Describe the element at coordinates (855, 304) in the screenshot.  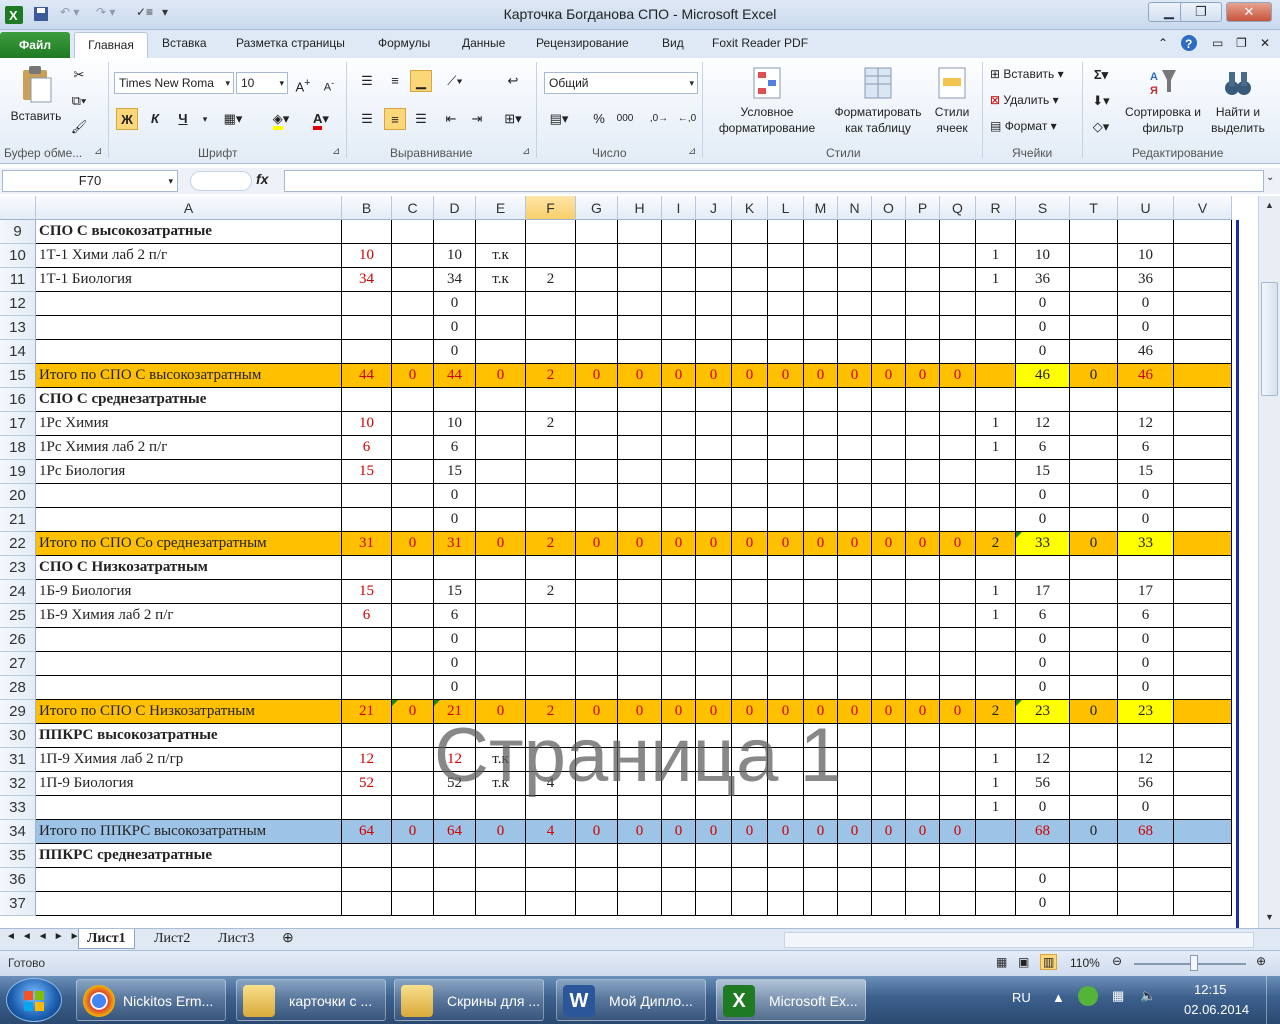
I see `cell-n12` at that location.